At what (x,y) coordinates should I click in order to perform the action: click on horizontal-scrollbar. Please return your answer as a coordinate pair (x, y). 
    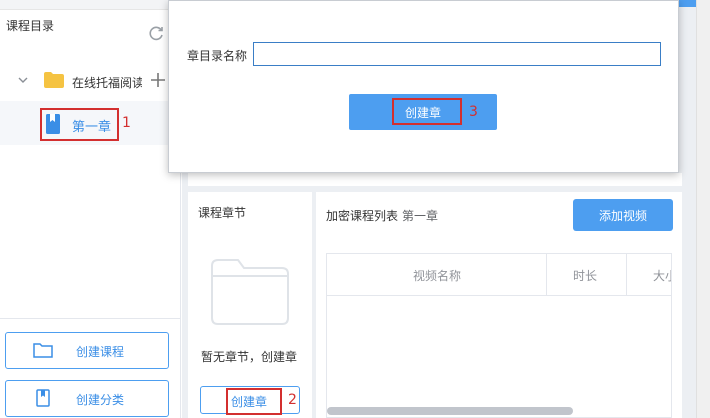
    Looking at the image, I should click on (450, 411).